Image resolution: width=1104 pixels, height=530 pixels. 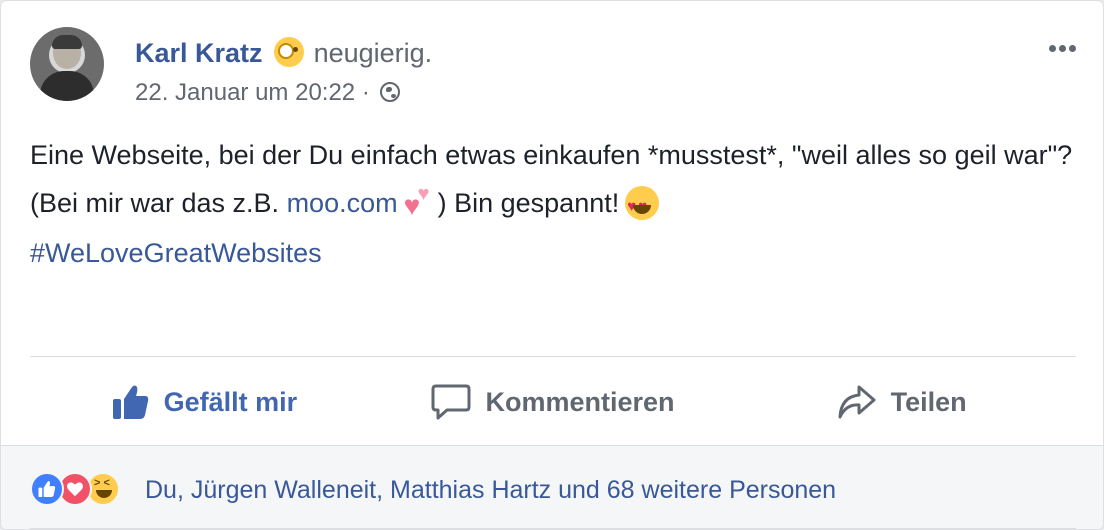 What do you see at coordinates (928, 401) in the screenshot?
I see `share-label: Teilen` at bounding box center [928, 401].